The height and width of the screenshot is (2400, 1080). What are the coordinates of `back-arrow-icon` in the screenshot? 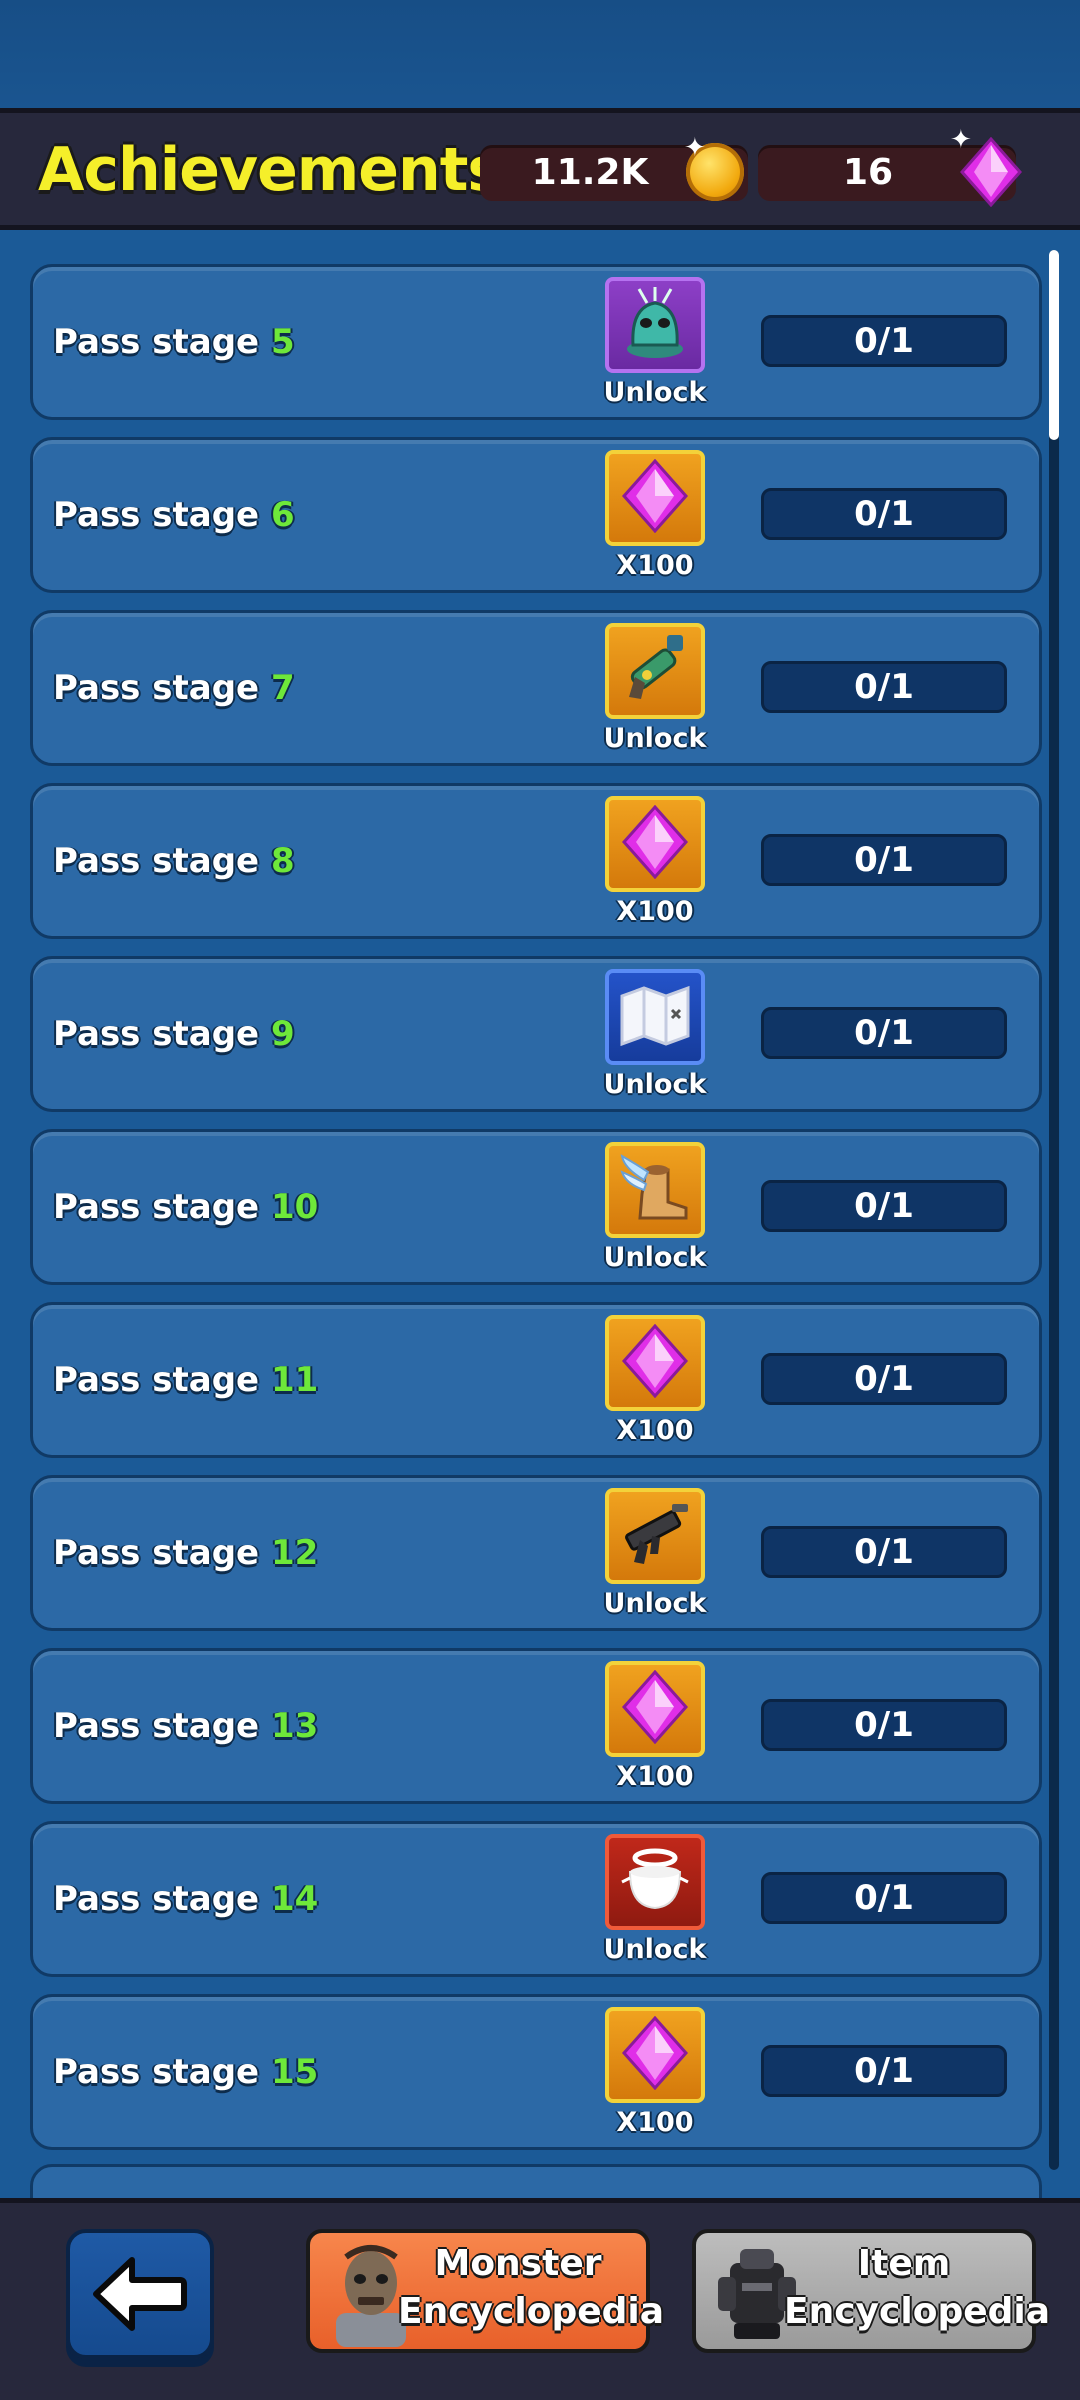 It's located at (140, 2294).